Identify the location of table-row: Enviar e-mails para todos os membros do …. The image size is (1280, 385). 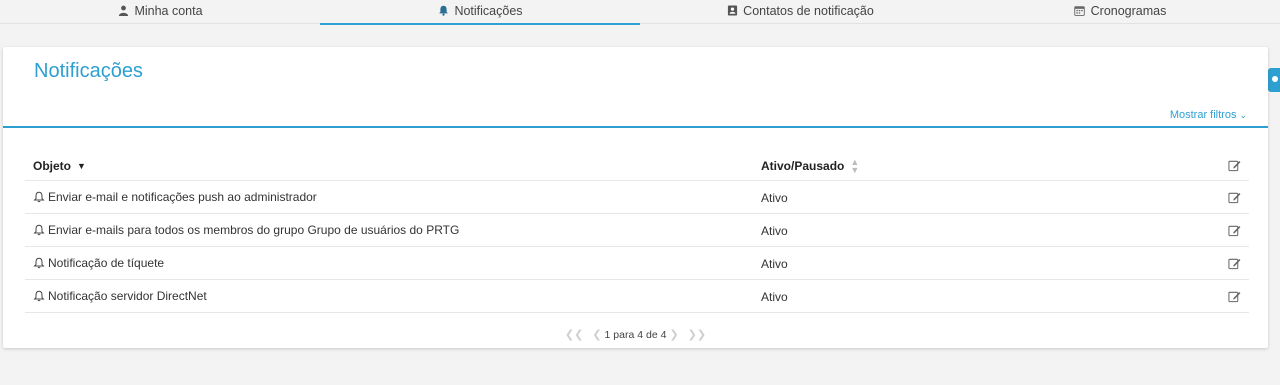
(637, 230).